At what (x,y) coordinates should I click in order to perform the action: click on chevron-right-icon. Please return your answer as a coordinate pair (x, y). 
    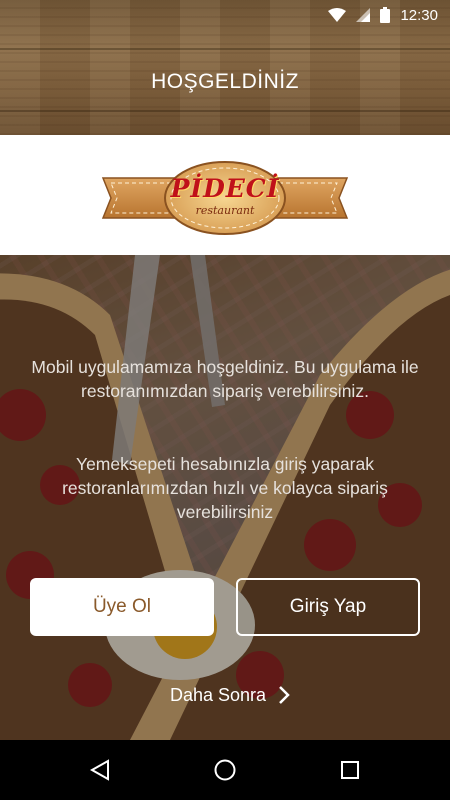
    Looking at the image, I should click on (284, 695).